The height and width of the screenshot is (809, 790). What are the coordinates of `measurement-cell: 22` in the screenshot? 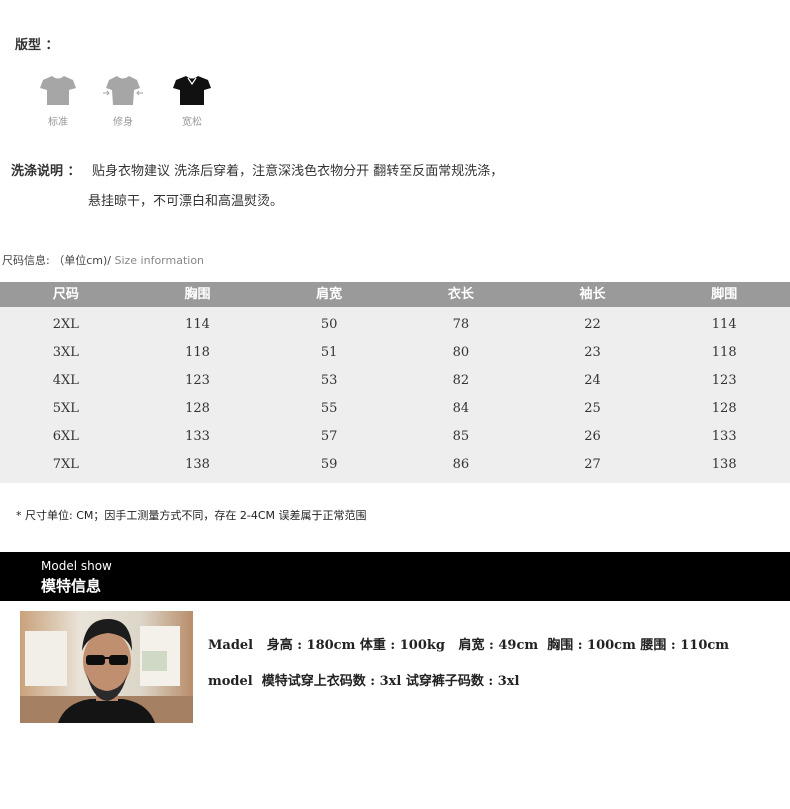 It's located at (592, 324).